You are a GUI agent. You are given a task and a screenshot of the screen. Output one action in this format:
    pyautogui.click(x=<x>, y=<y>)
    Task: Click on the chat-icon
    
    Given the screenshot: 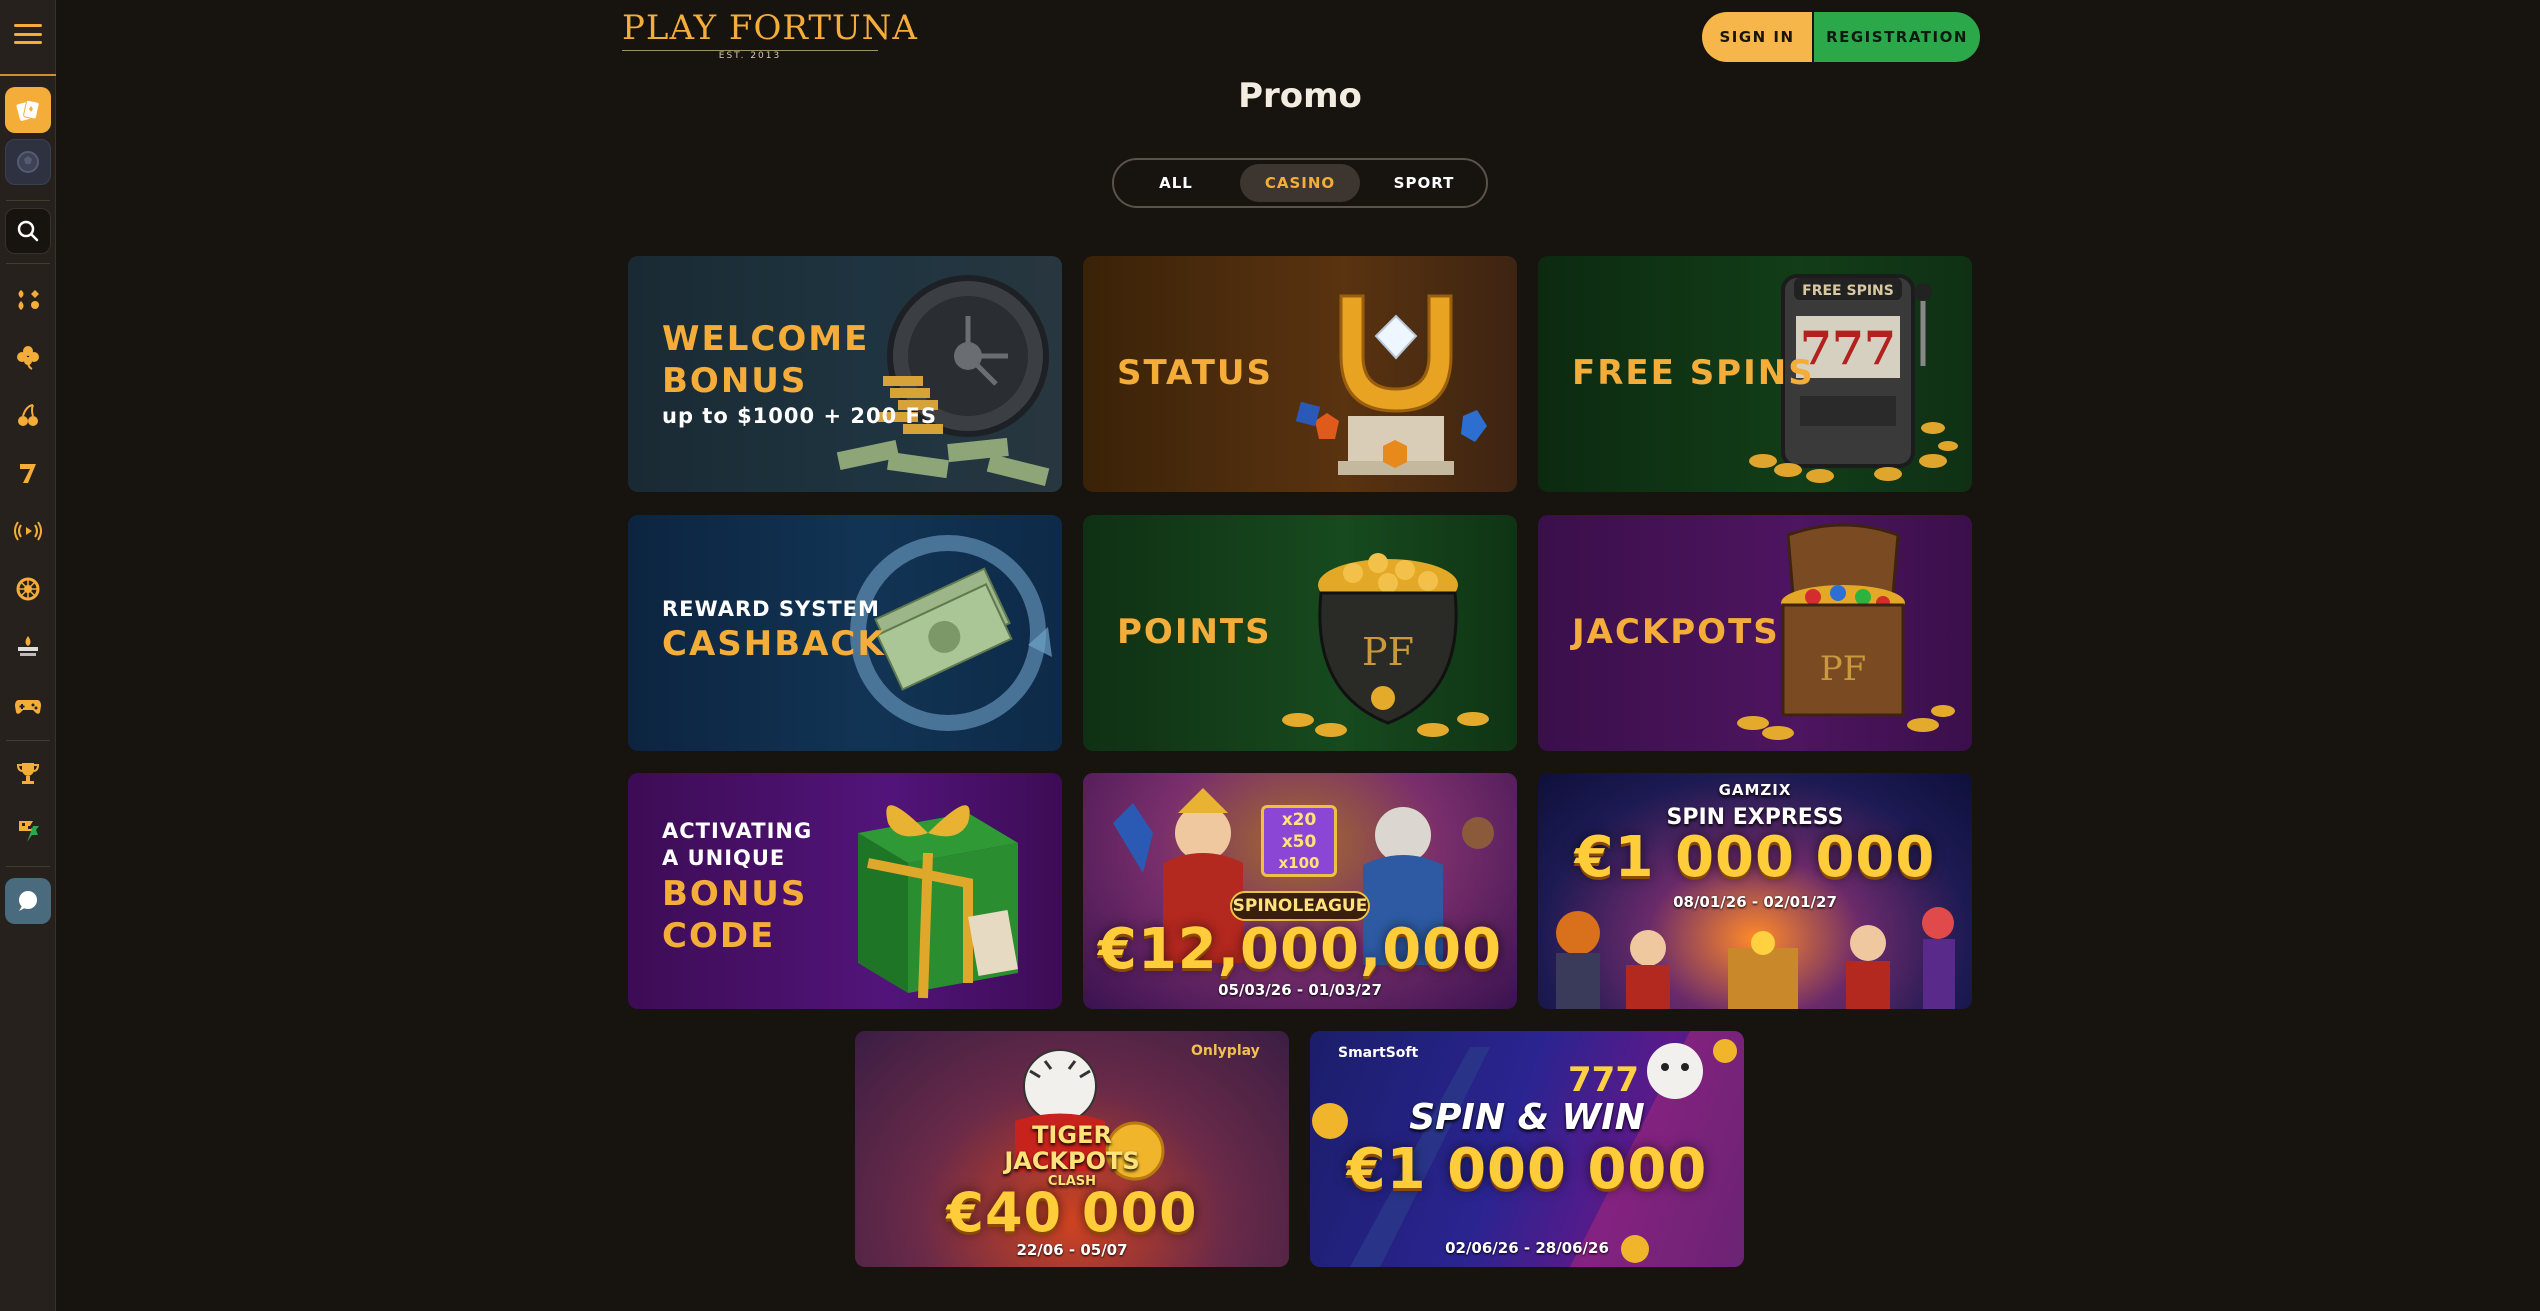 What is the action you would take?
    pyautogui.click(x=28, y=901)
    